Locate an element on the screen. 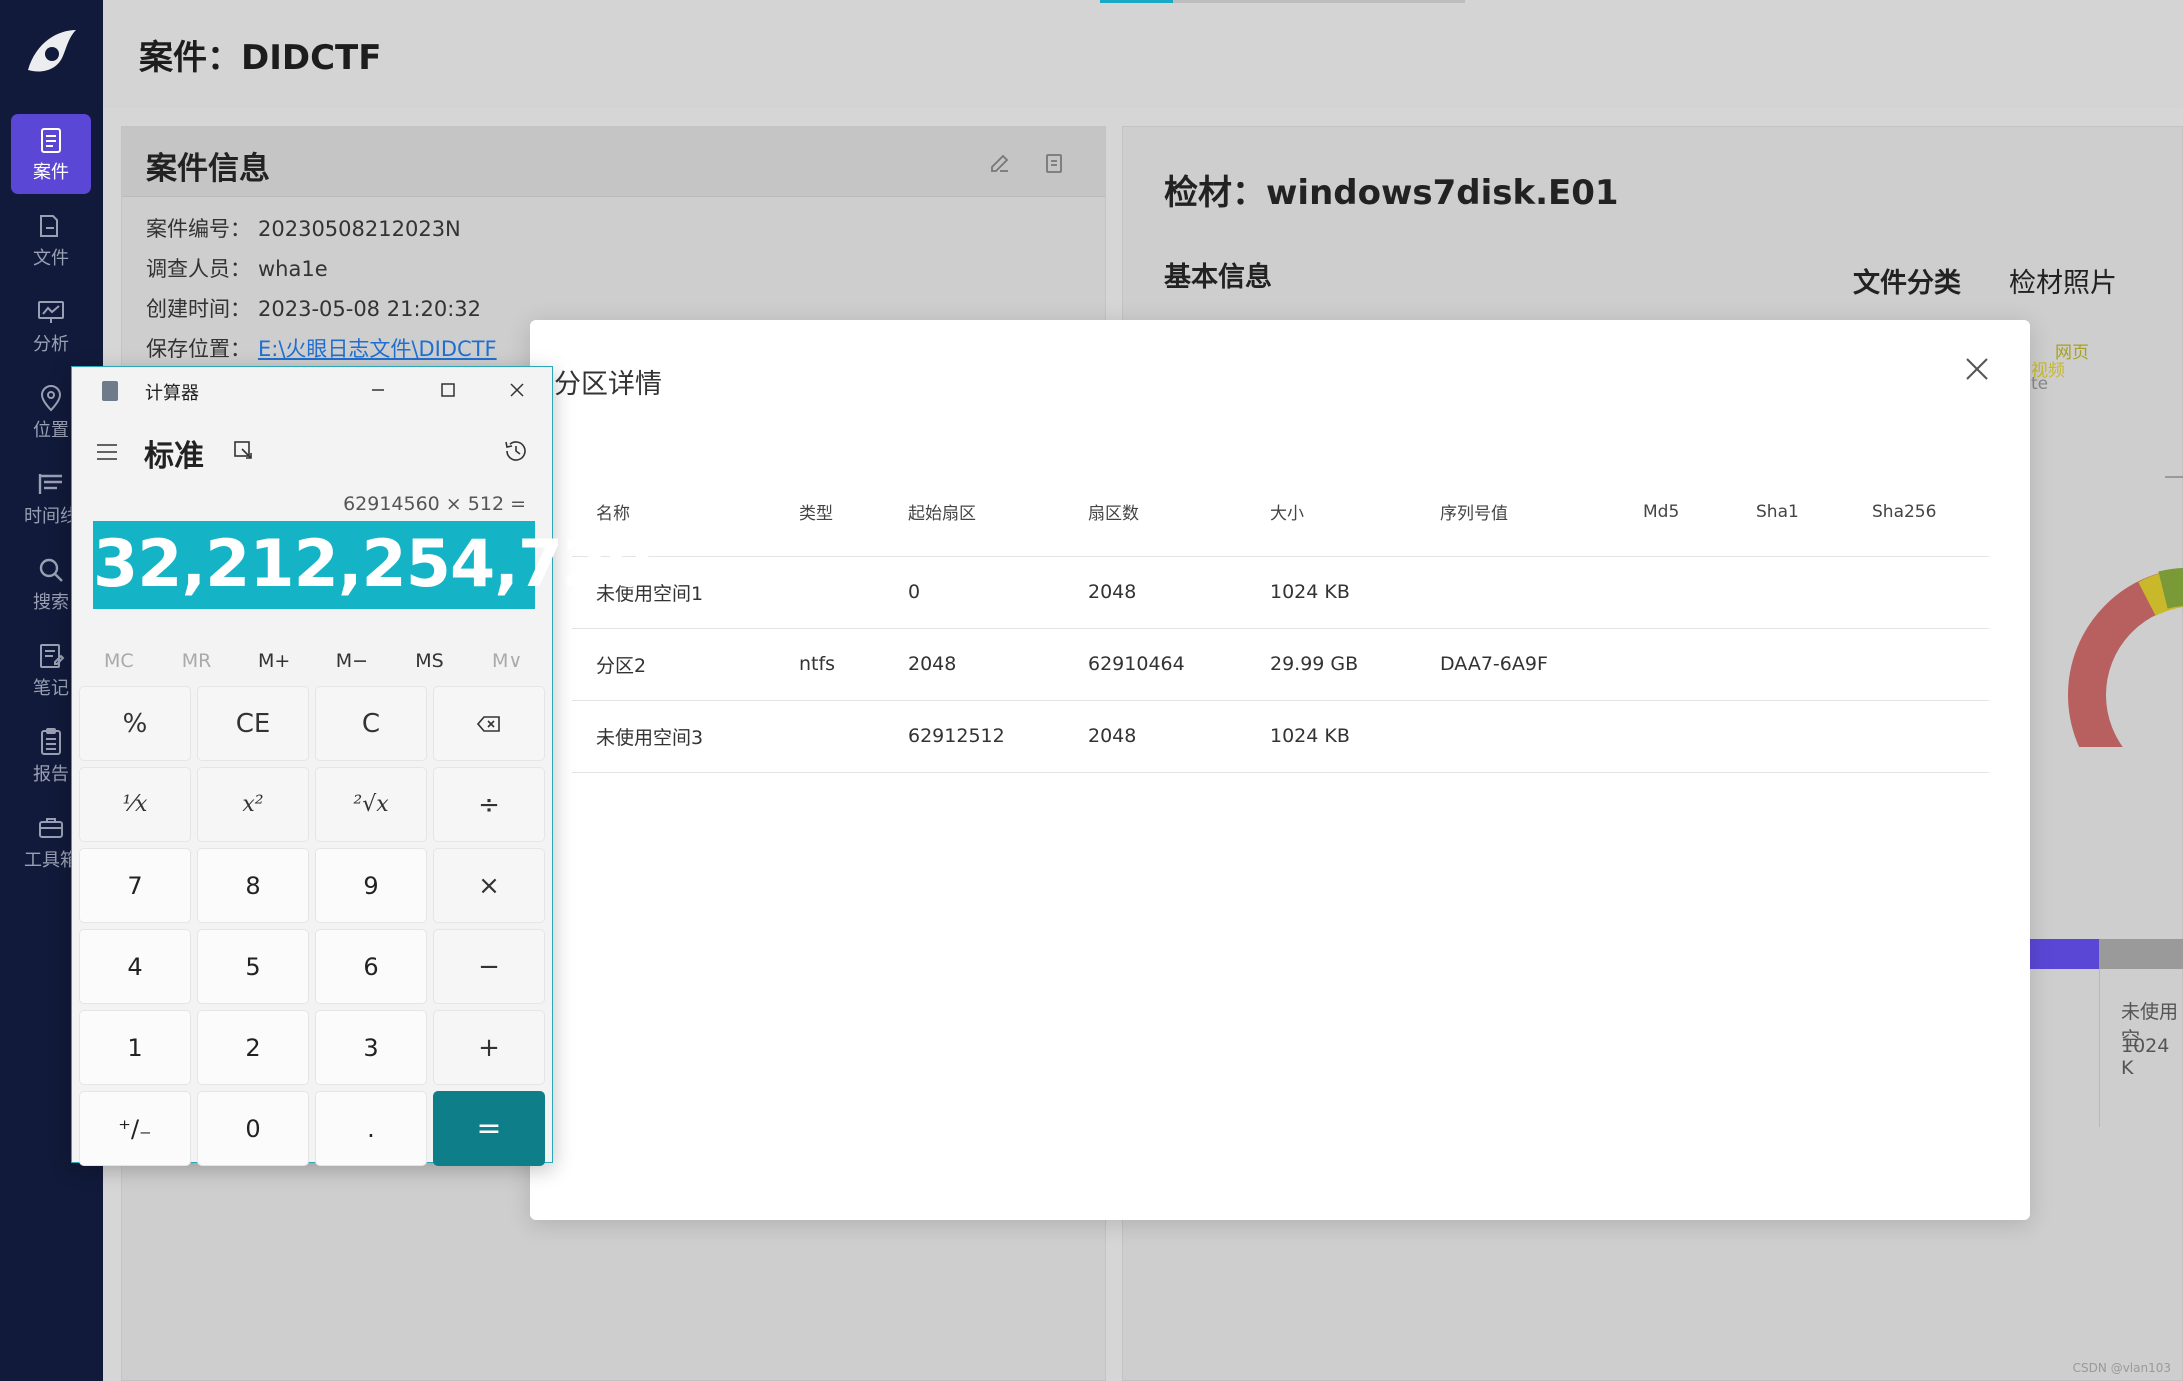 The image size is (2183, 1381). save-location-row: 保存位置： E:\火眼日志文件\DIDCTF is located at coordinates (321, 348).